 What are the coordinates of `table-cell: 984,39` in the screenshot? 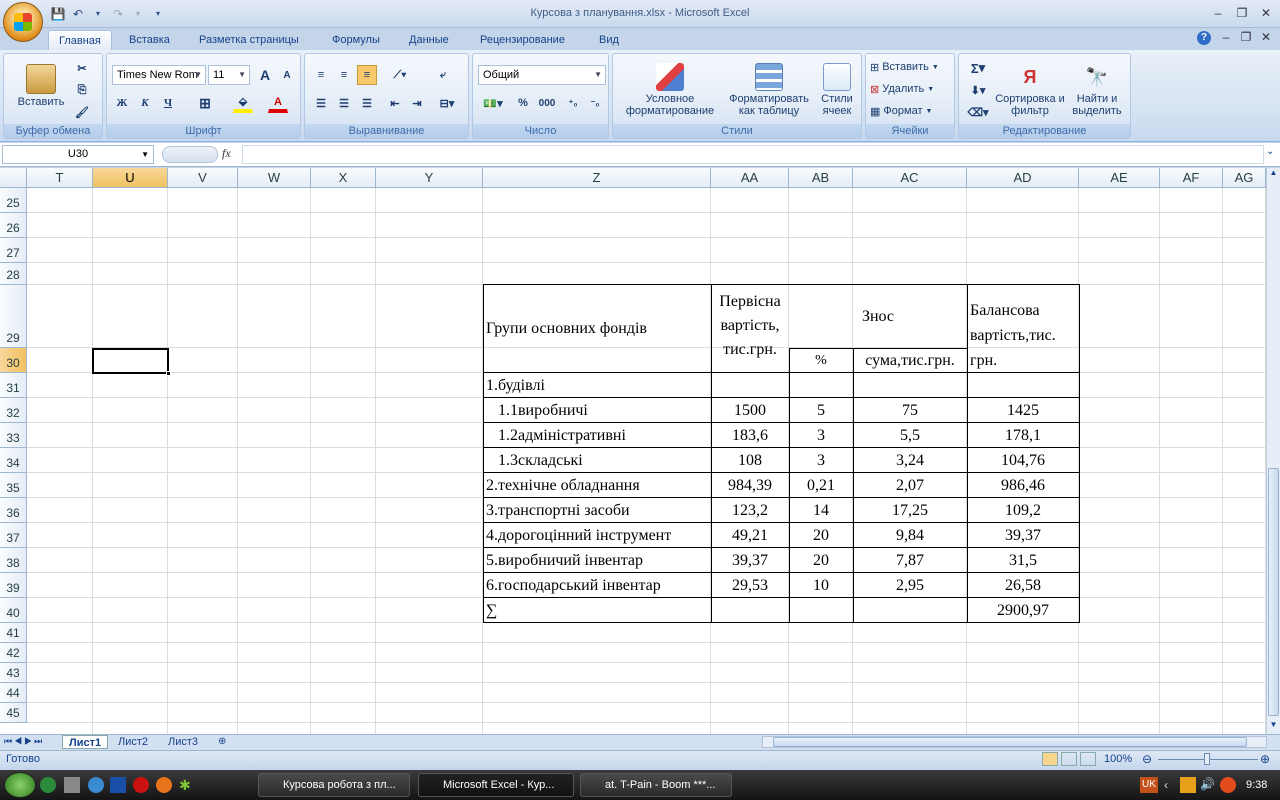 It's located at (750, 485).